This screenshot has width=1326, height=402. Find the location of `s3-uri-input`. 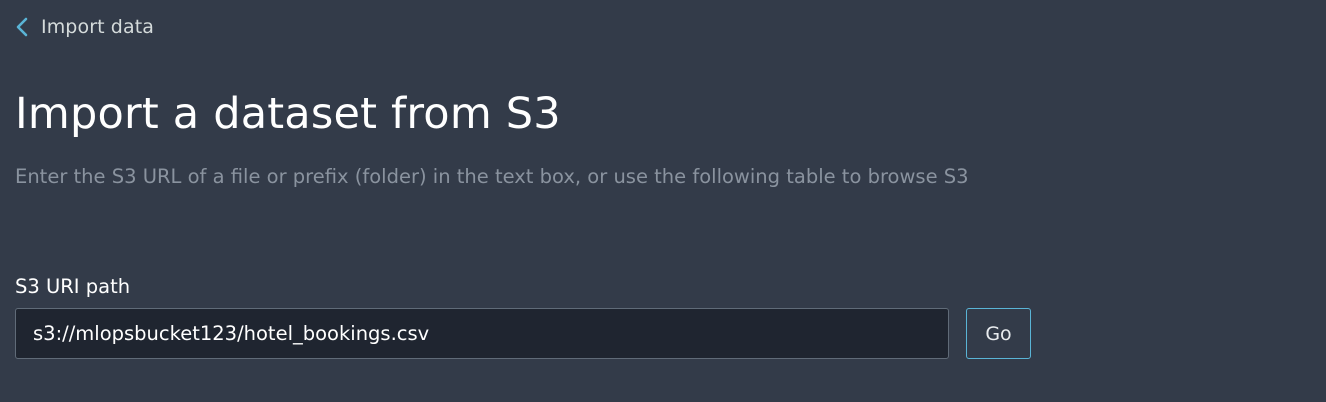

s3-uri-input is located at coordinates (482, 333).